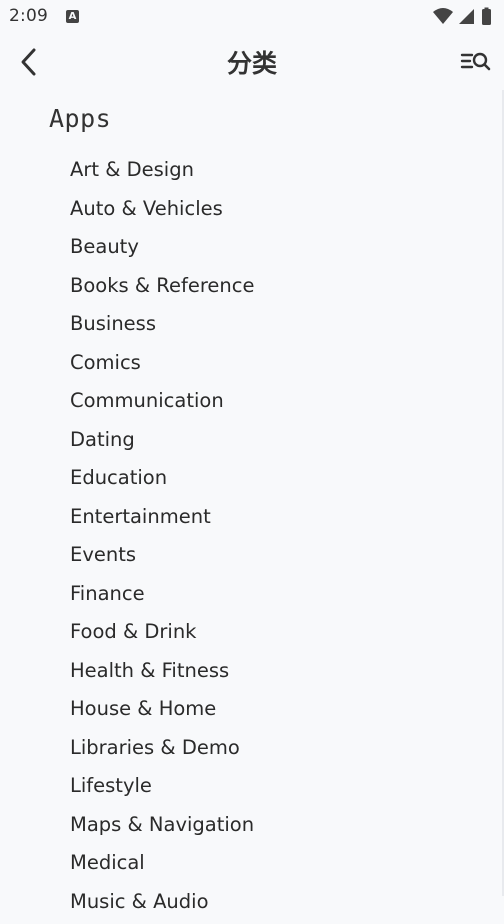  Describe the element at coordinates (162, 789) in the screenshot. I see `category-item: Lifestyle` at that location.